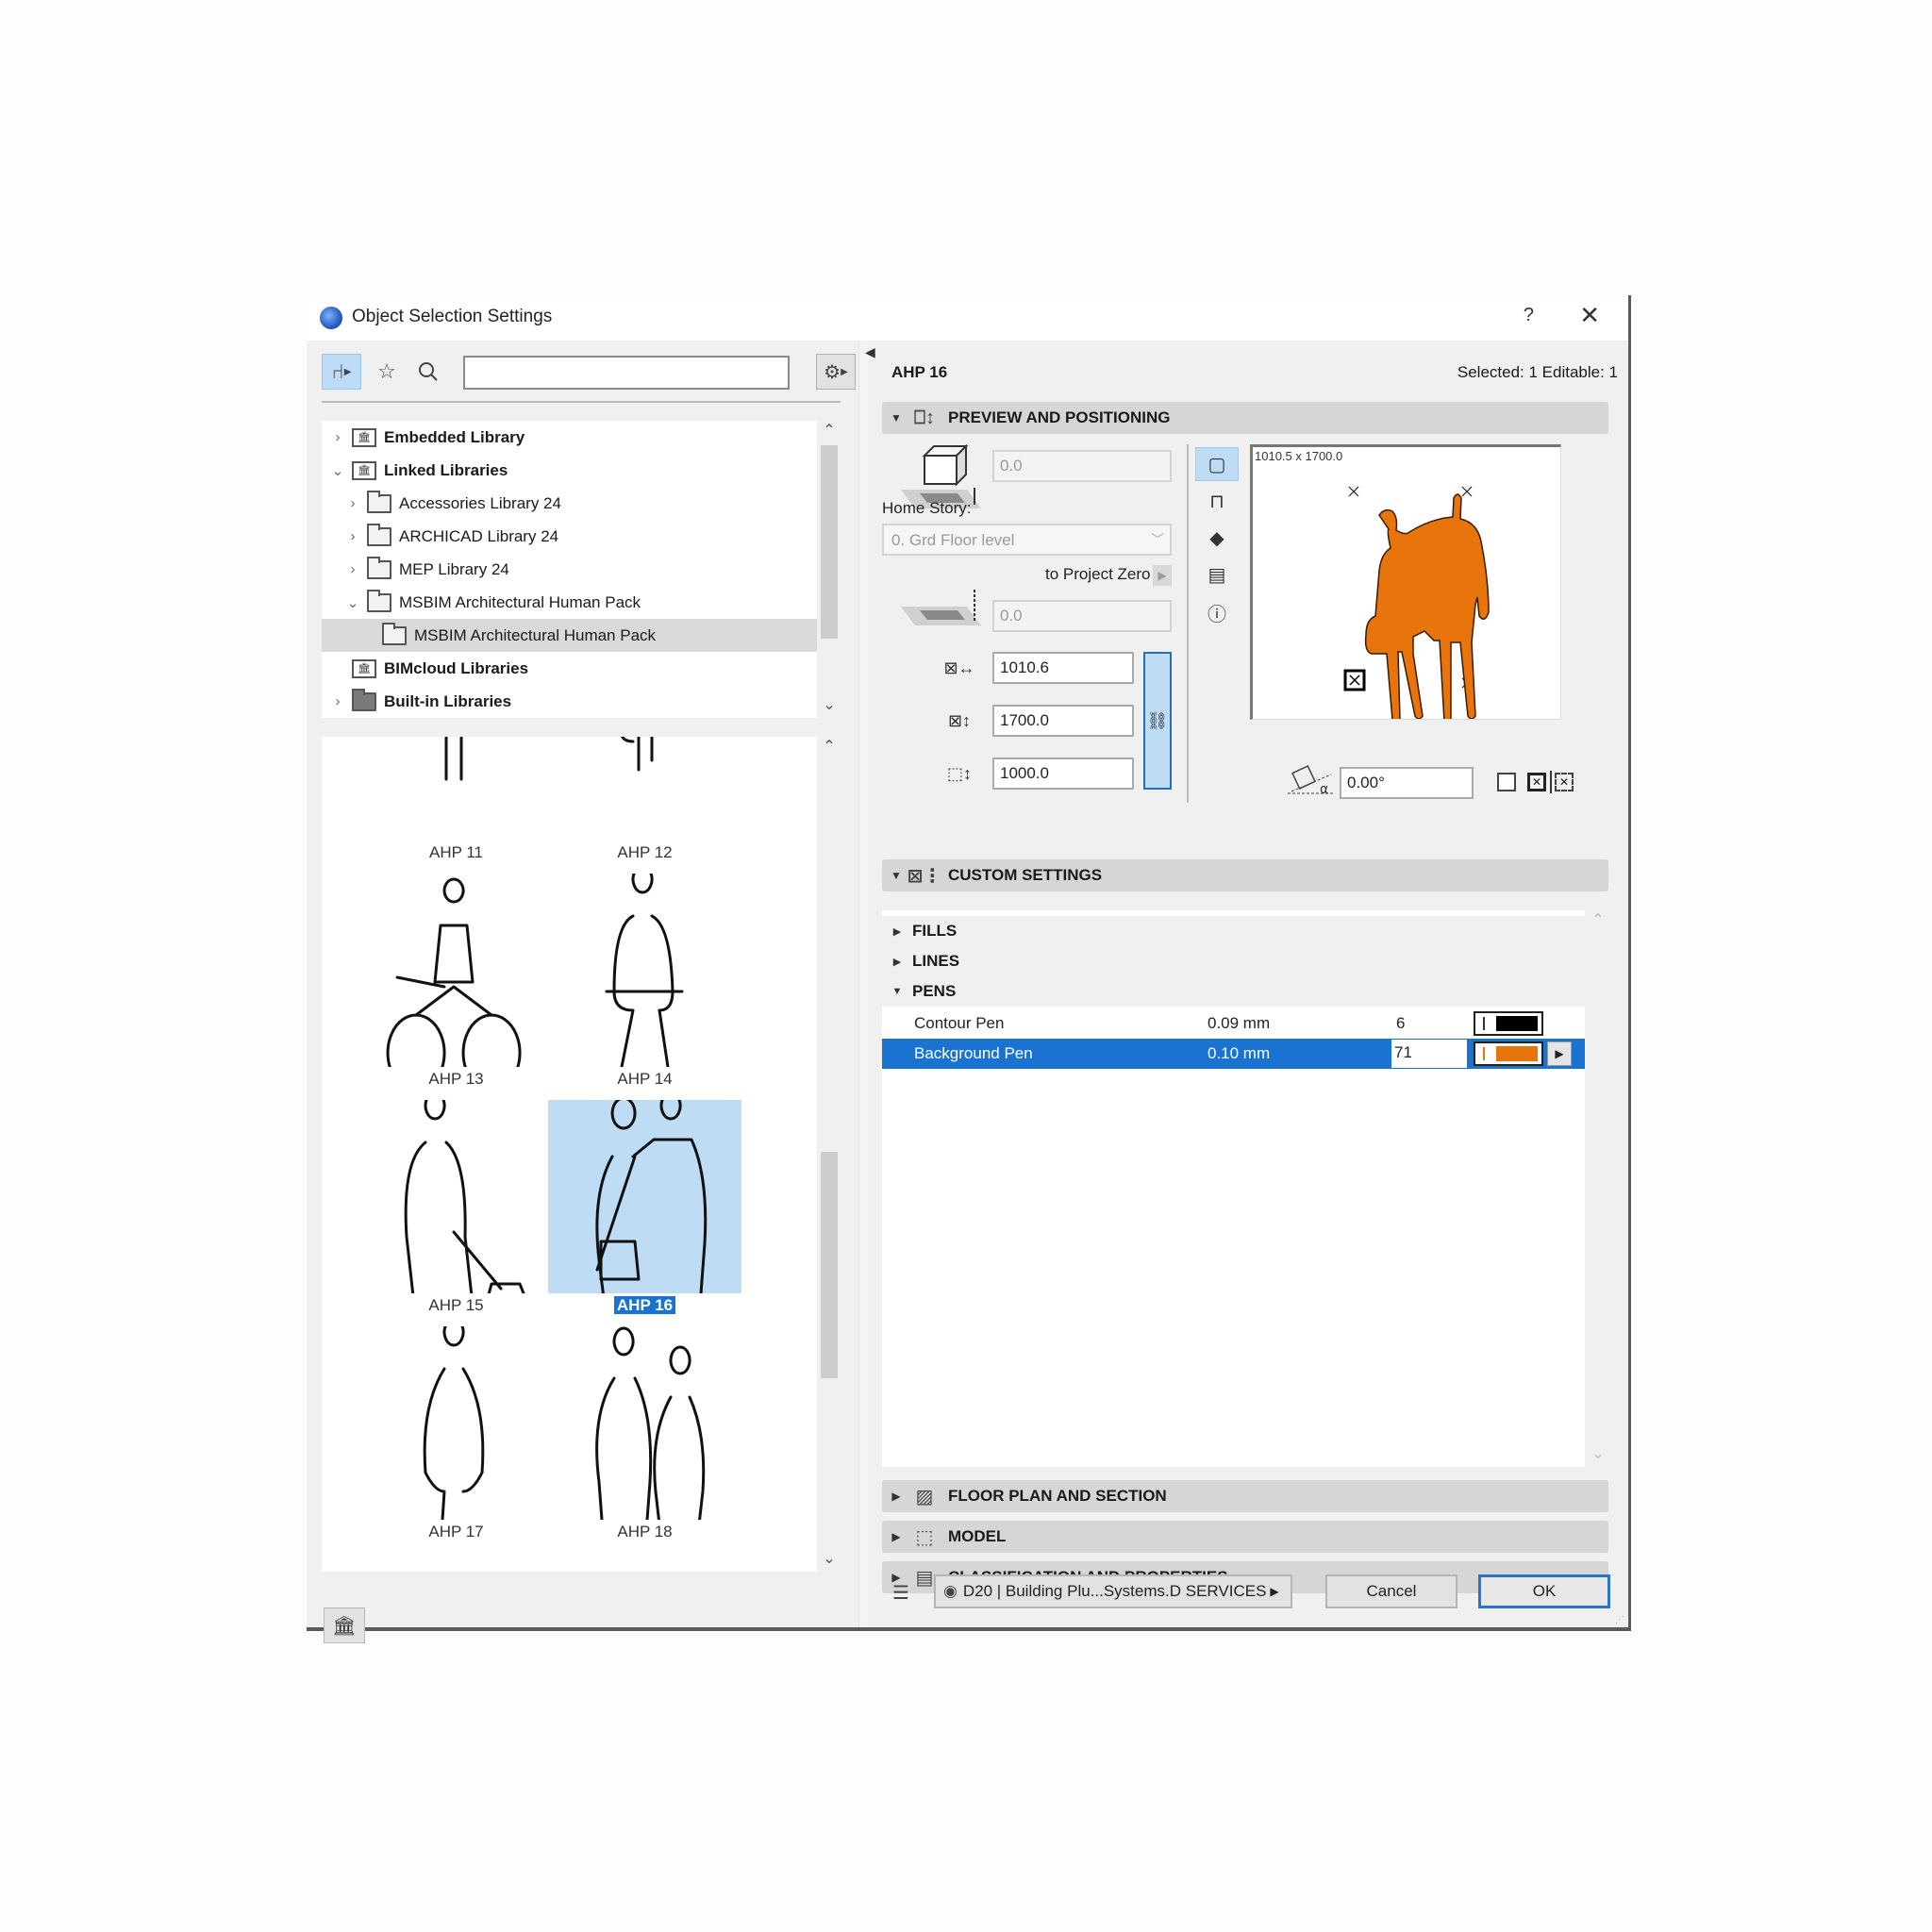 The height and width of the screenshot is (1932, 1932). What do you see at coordinates (1233, 961) in the screenshot?
I see `settings-group-lines: ▶ LINES` at bounding box center [1233, 961].